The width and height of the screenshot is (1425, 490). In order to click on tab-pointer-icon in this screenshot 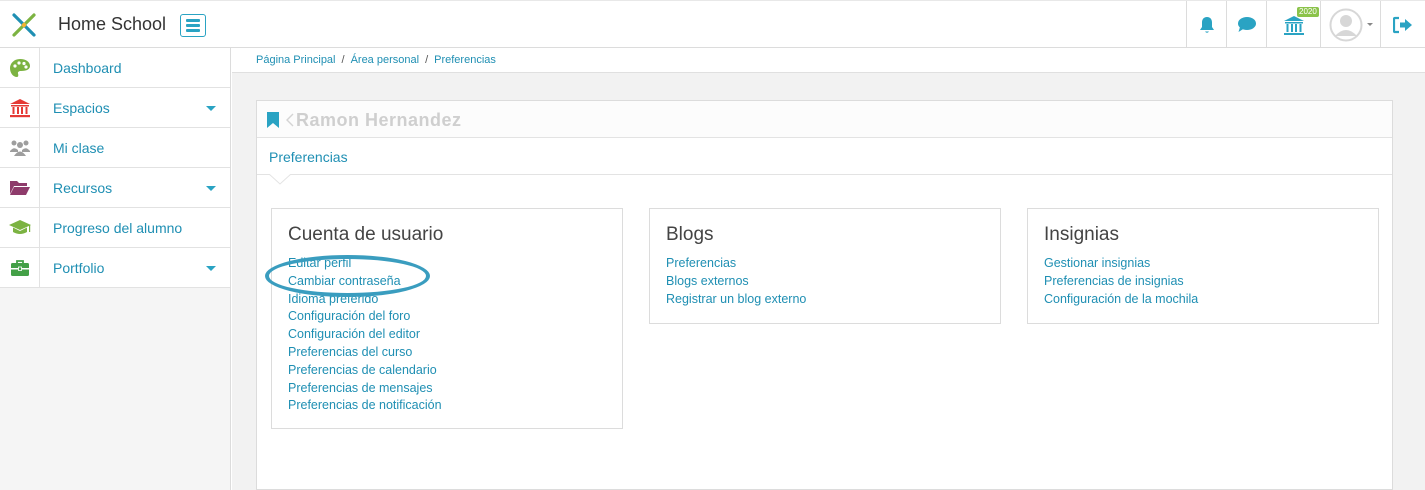, I will do `click(280, 179)`.